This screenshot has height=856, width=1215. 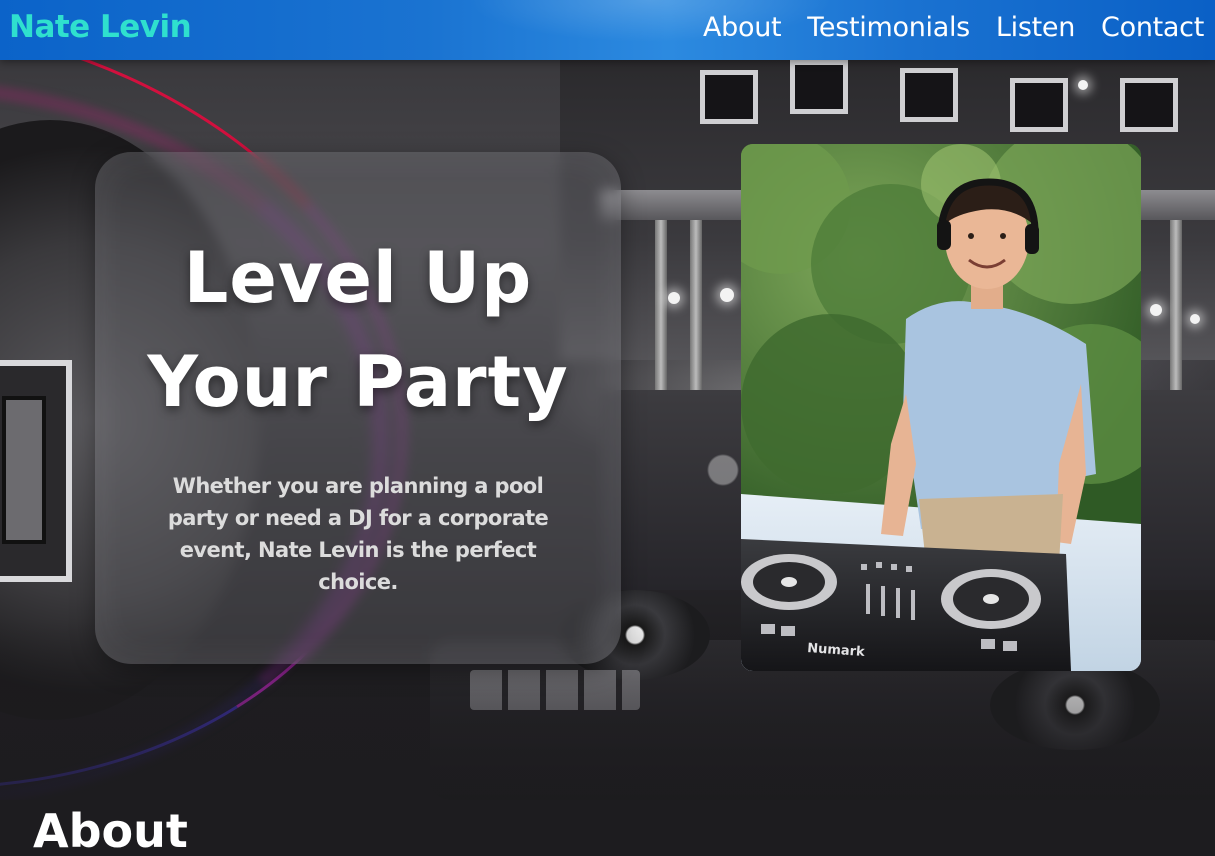 I want to click on main-nav: About Testimonials Listen Contact, so click(x=953, y=27).